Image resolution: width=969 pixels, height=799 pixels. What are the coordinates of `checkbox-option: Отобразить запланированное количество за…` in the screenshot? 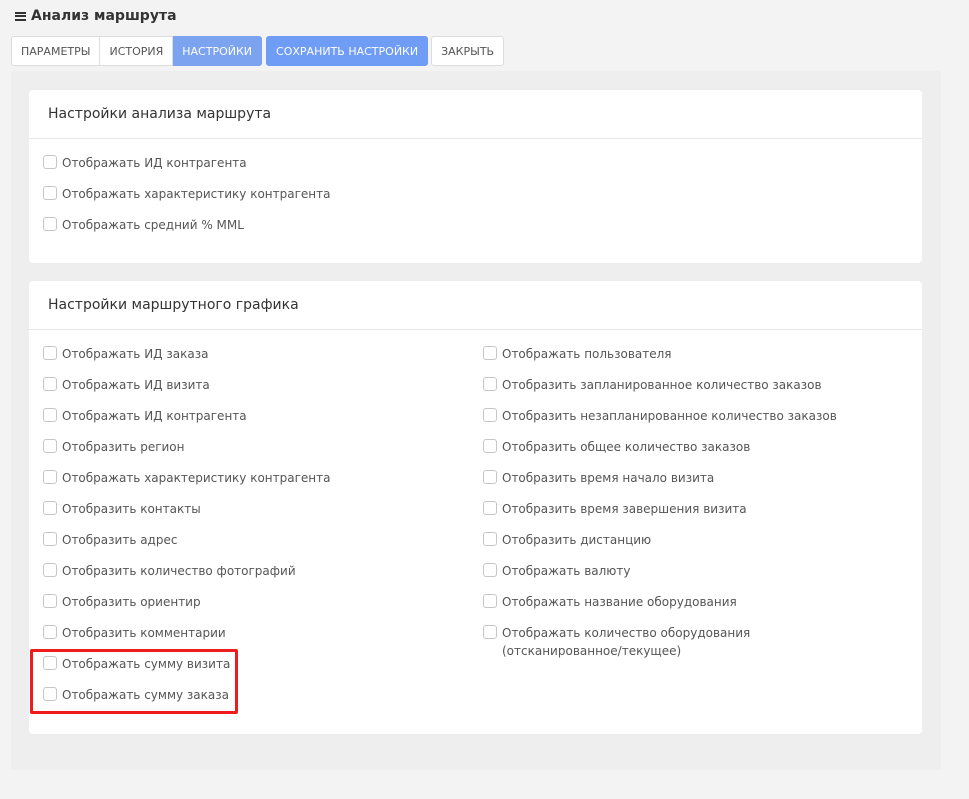 It's located at (675, 385).